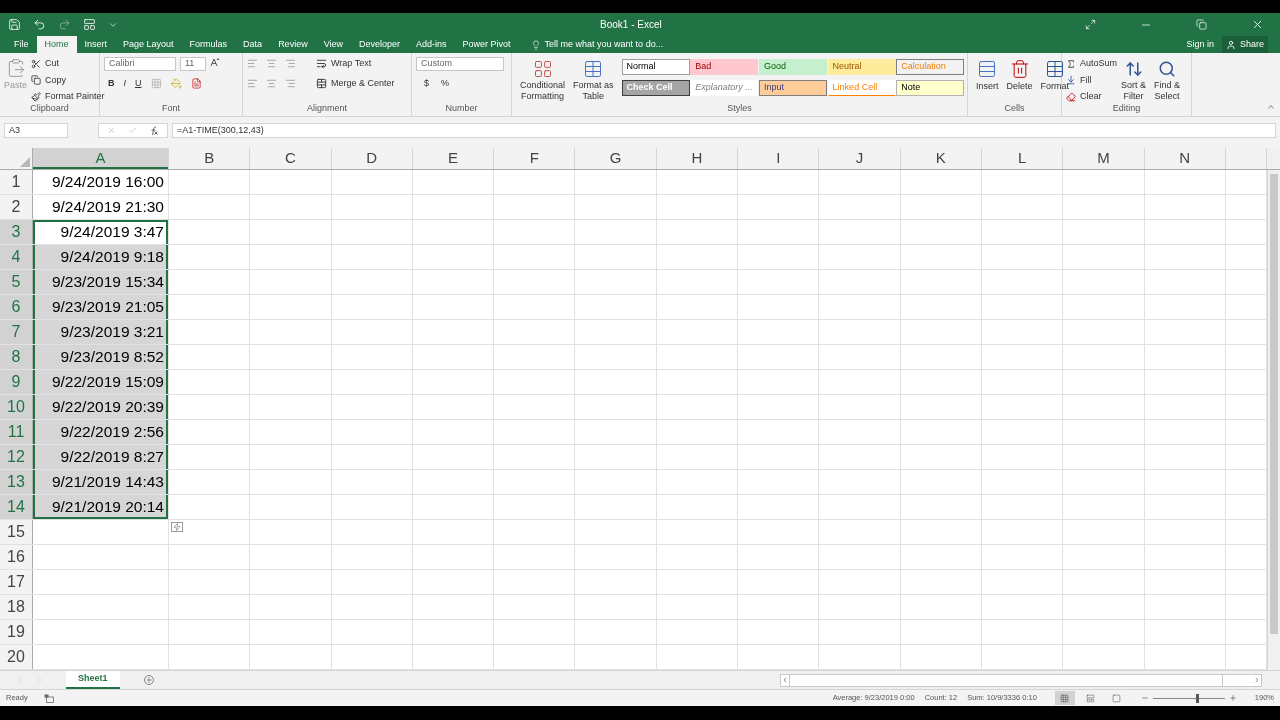  Describe the element at coordinates (111, 84) in the screenshot. I see `bold-button: B` at that location.